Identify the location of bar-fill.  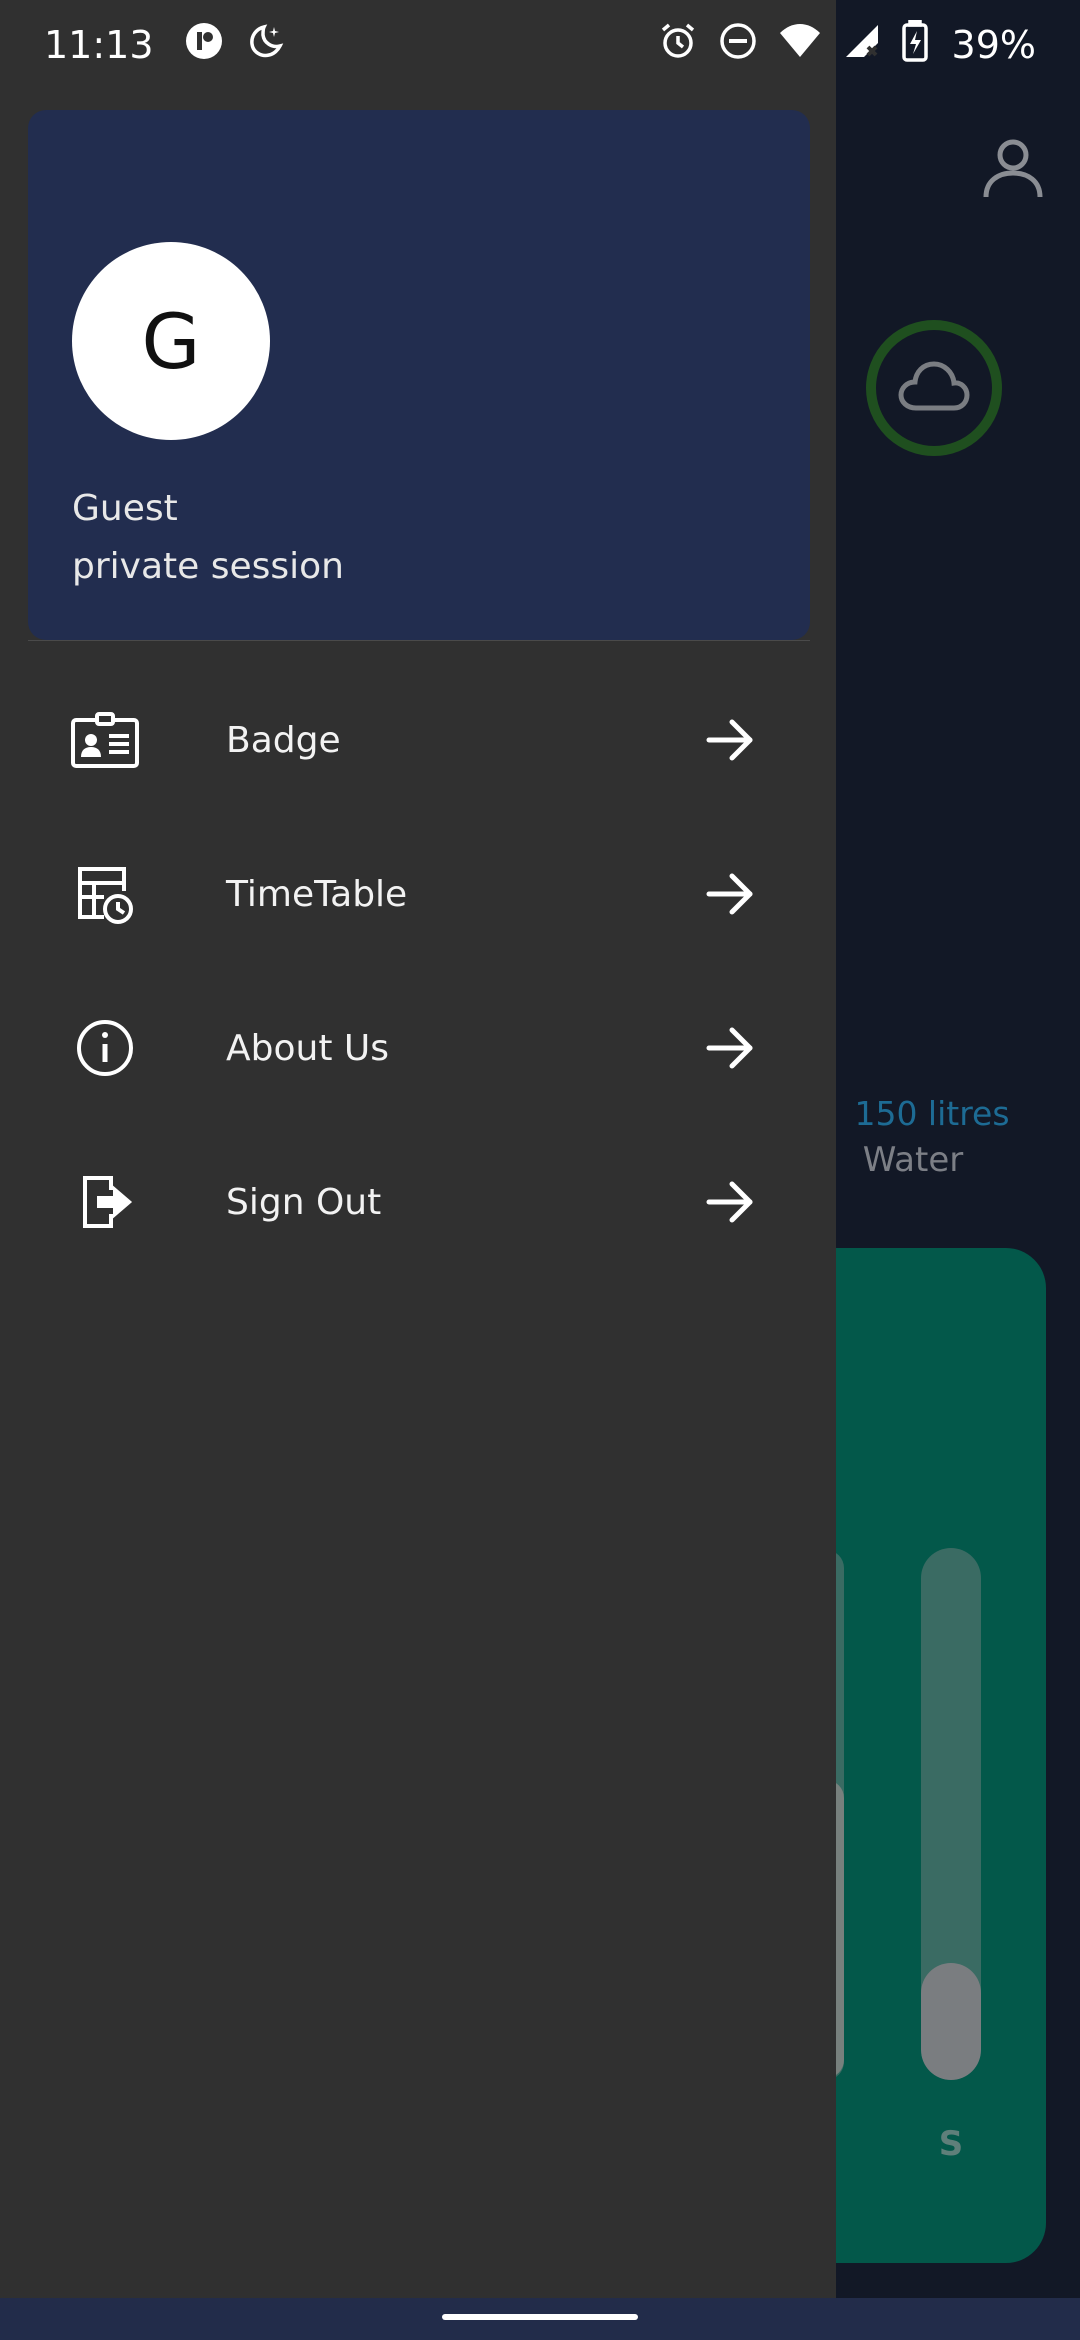
(951, 2021).